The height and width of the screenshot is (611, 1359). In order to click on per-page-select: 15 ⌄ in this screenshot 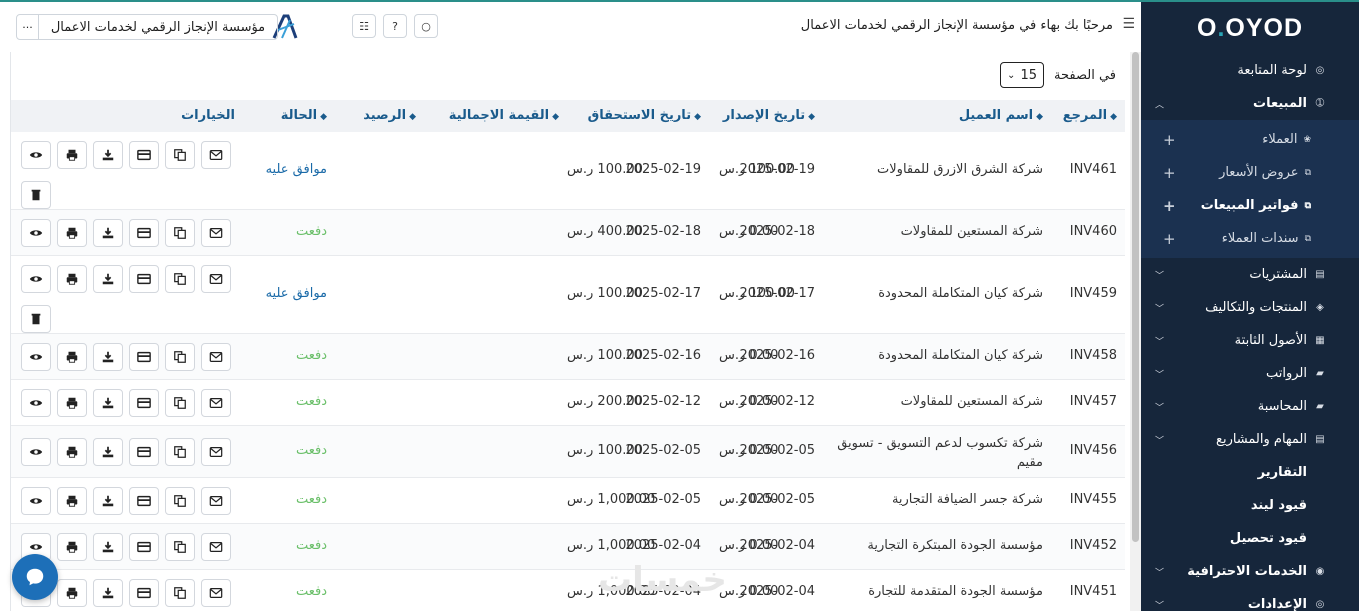, I will do `click(1022, 75)`.